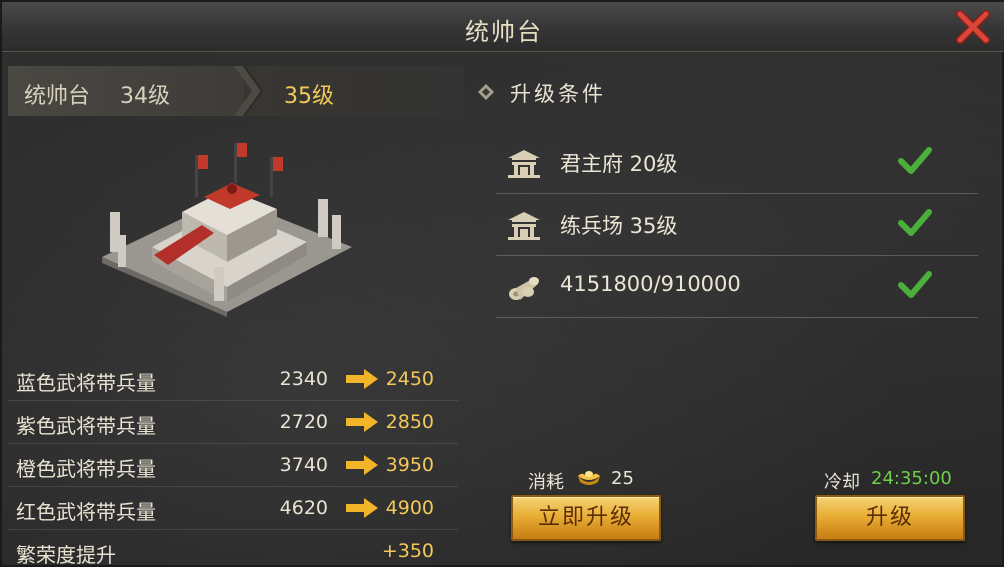 This screenshot has height=567, width=1004. Describe the element at coordinates (57, 96) in the screenshot. I see `building-name: 统帅台` at that location.